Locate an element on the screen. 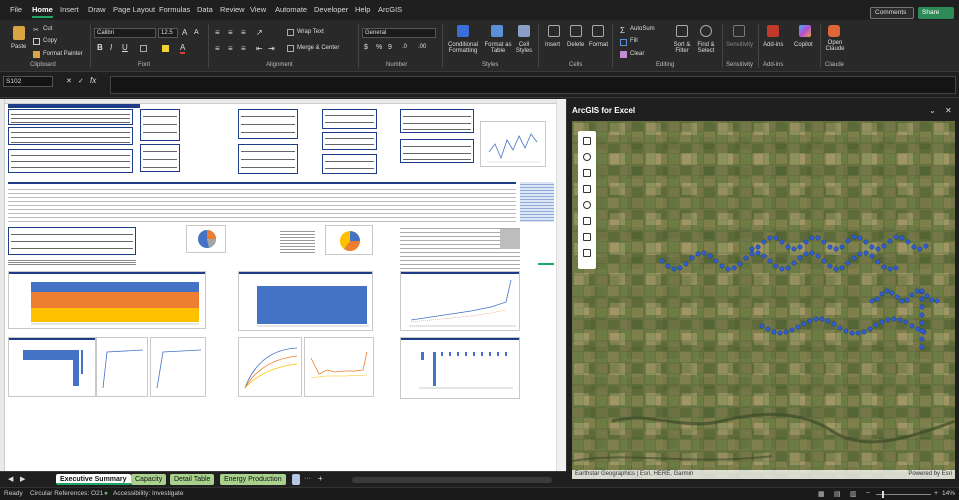 The height and width of the screenshot is (500, 959). borders-icon is located at coordinates (143, 48).